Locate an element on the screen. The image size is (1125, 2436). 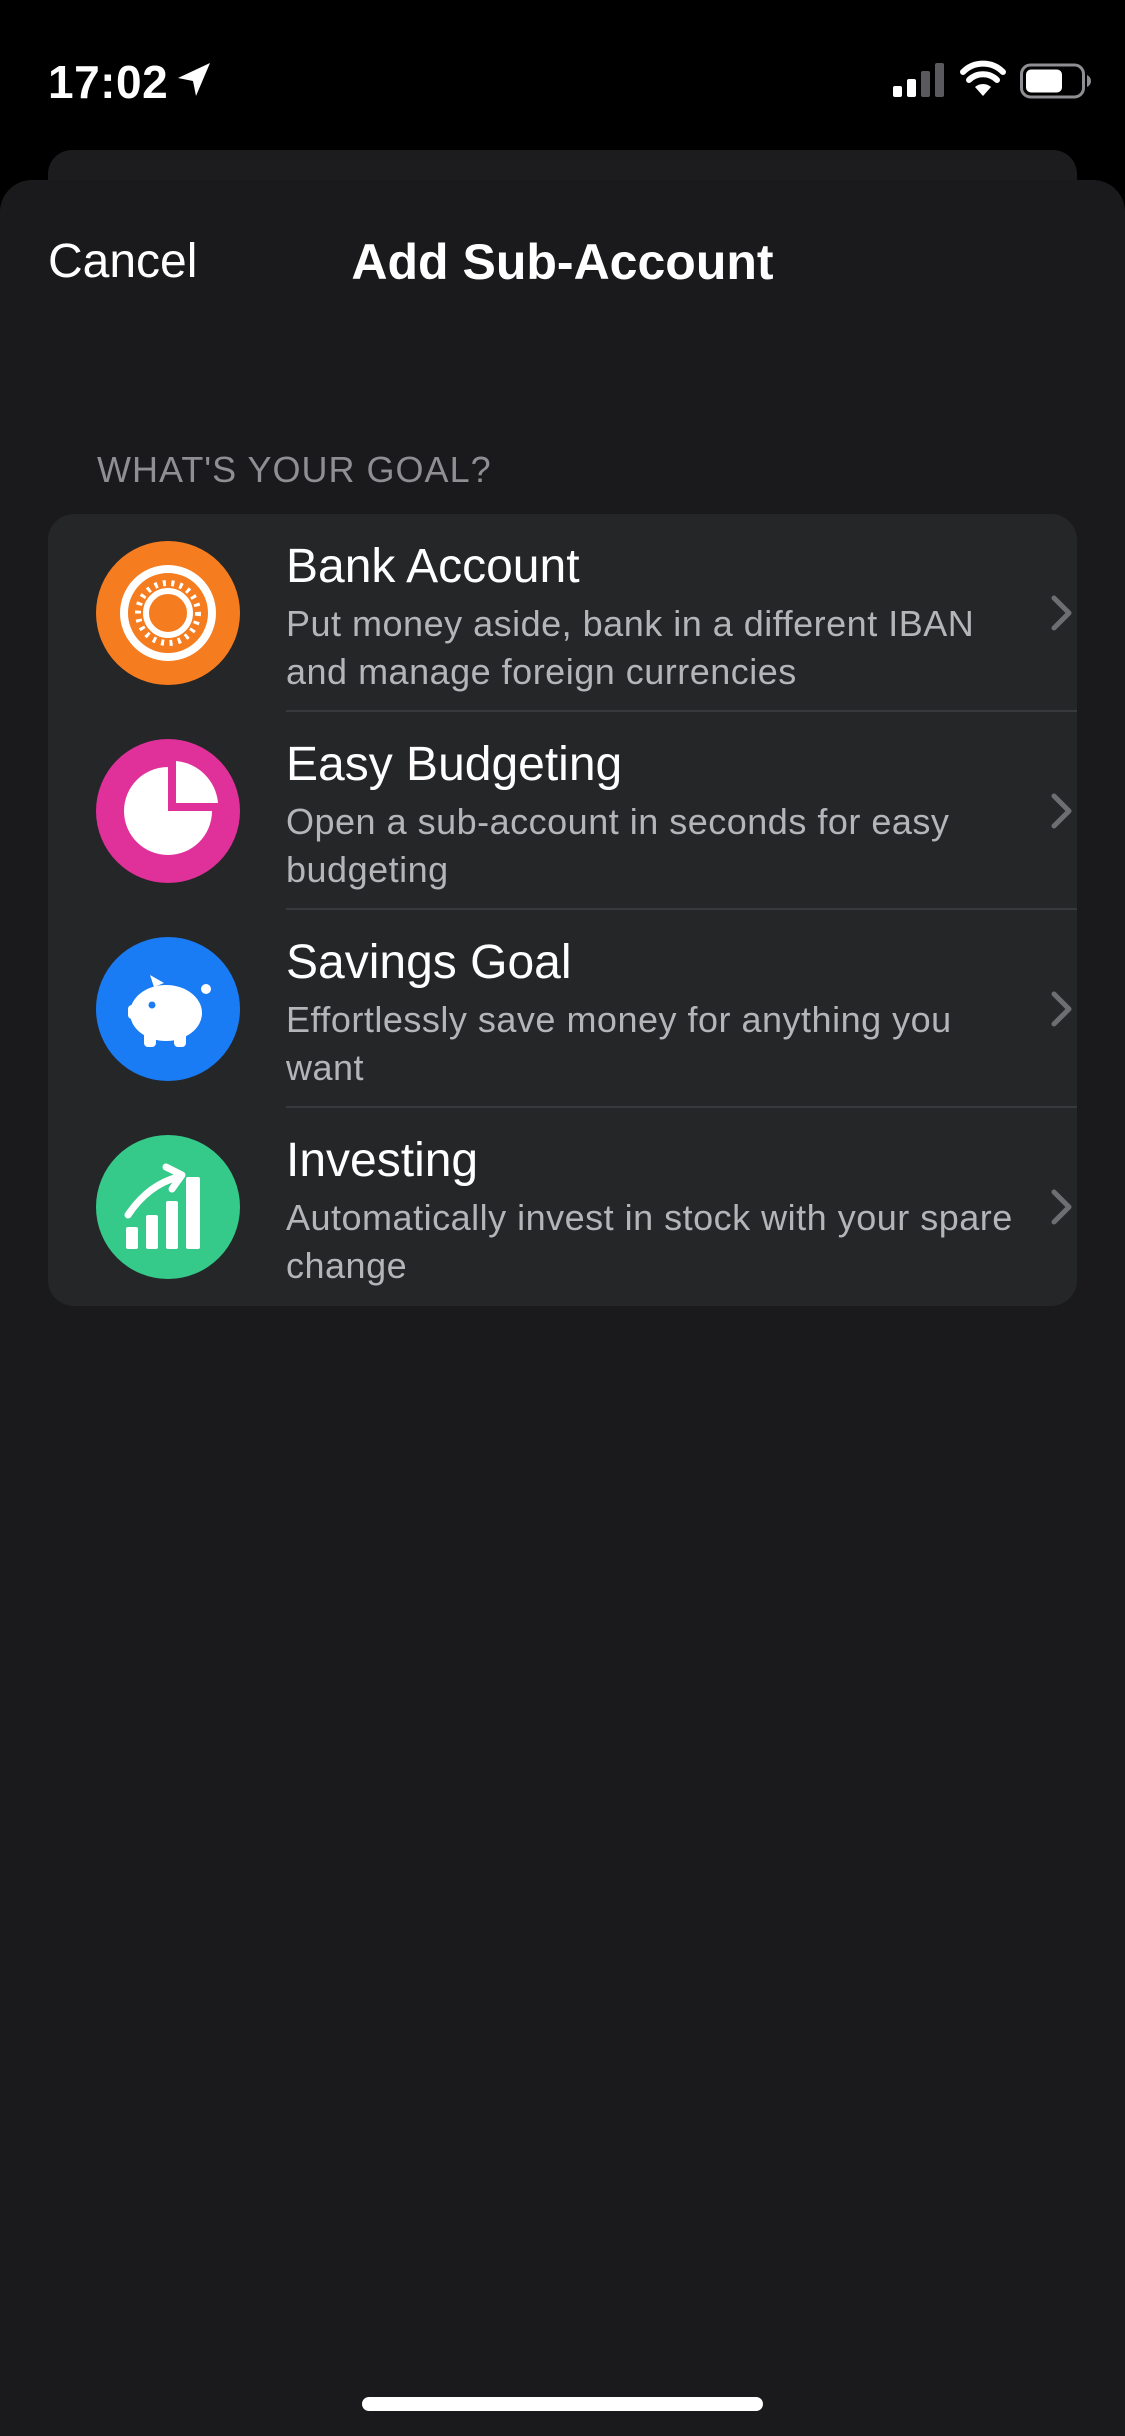
home-indicator is located at coordinates (562, 2404).